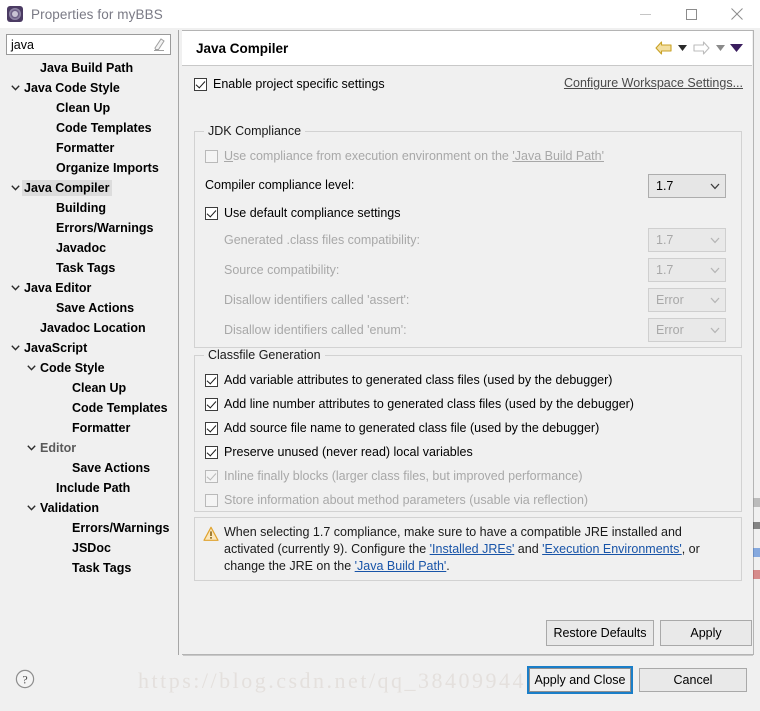 The image size is (760, 711). What do you see at coordinates (58, 288) in the screenshot?
I see `sidebar-item-label: Java Editor` at bounding box center [58, 288].